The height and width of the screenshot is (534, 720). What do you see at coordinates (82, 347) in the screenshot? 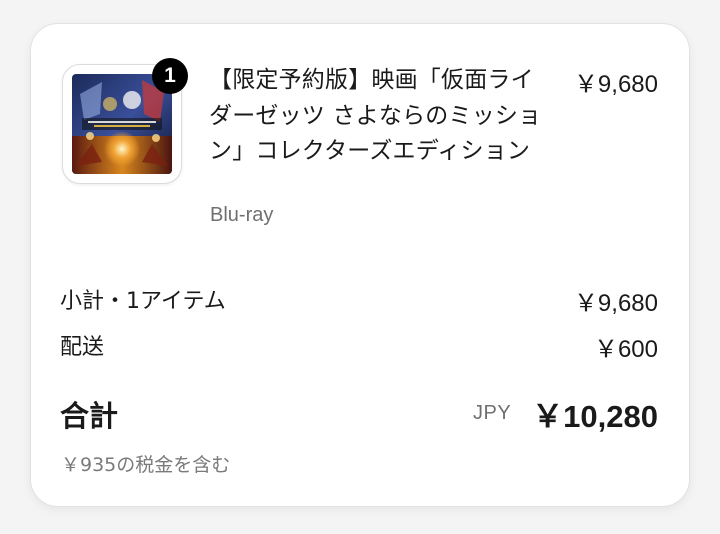
I see `shipping-label: 配送` at bounding box center [82, 347].